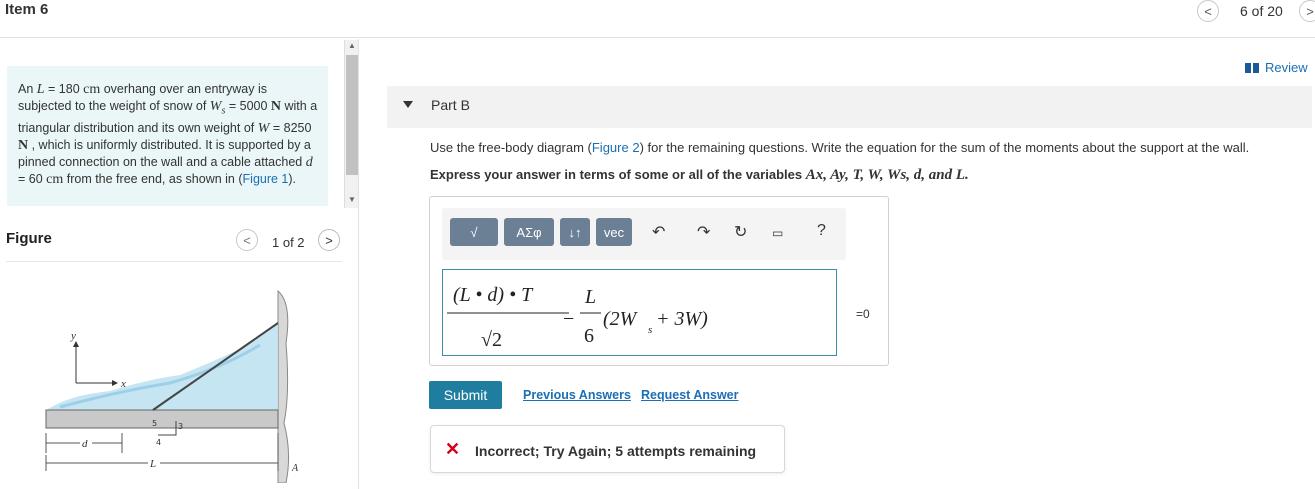 Image resolution: width=1315 pixels, height=489 pixels. What do you see at coordinates (64, 89) in the screenshot?
I see `problem-text: = 180` at bounding box center [64, 89].